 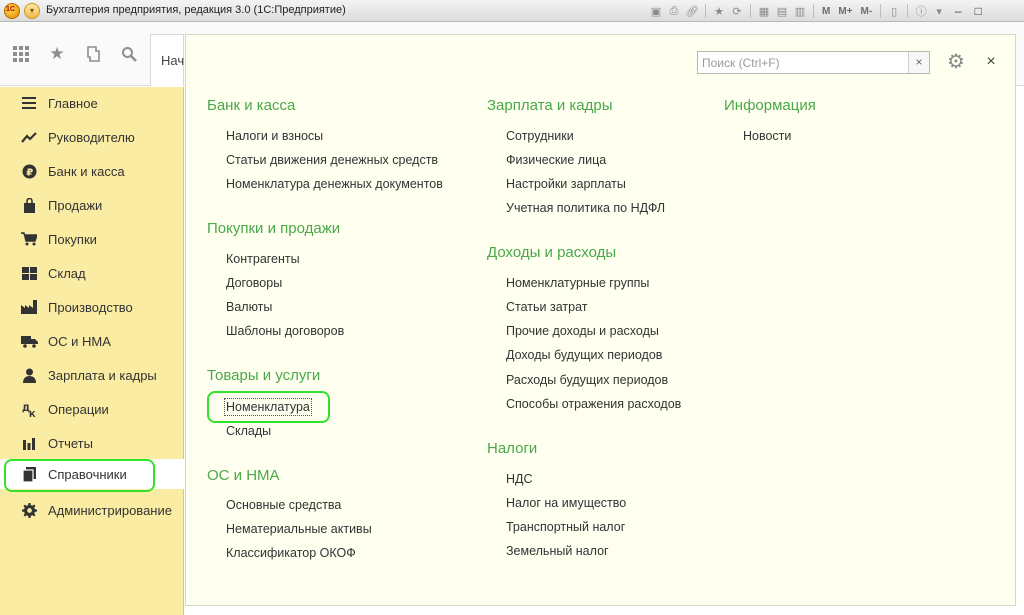 I want to click on sidebar-item-sales: Продажи, so click(x=92, y=205).